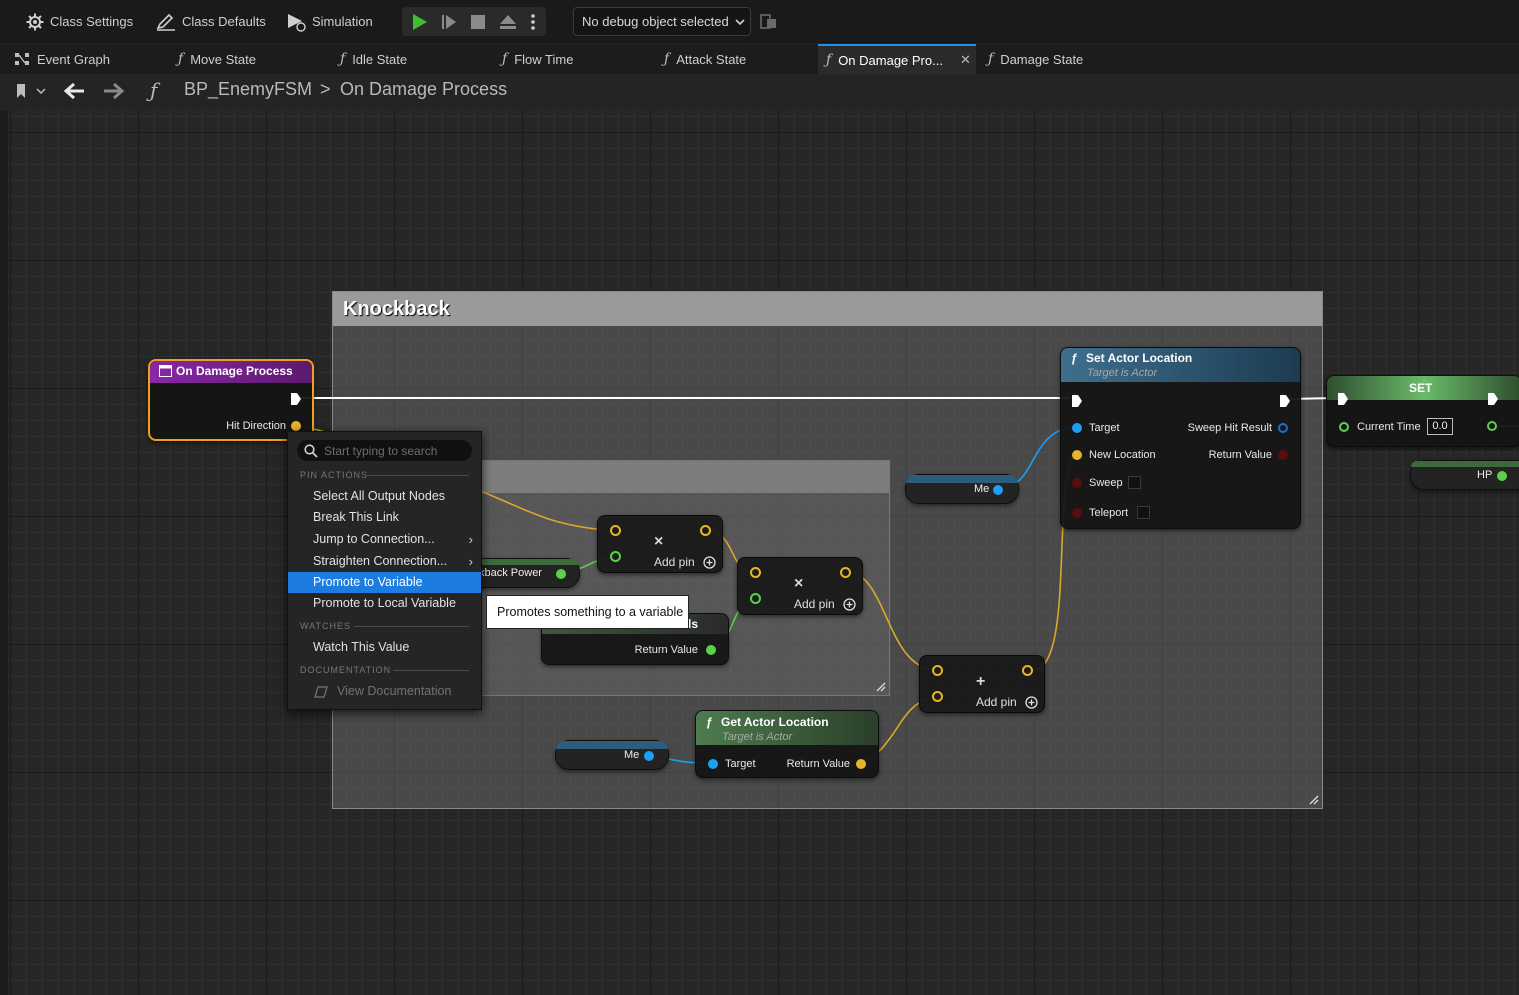 This screenshot has height=995, width=1519. I want to click on teleport-pin, so click(1077, 513).